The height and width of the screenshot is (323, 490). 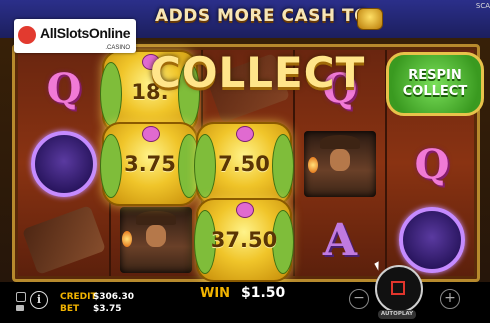 I want to click on casino-logo: AllSlotsOnline .CASINO, so click(x=75, y=36).